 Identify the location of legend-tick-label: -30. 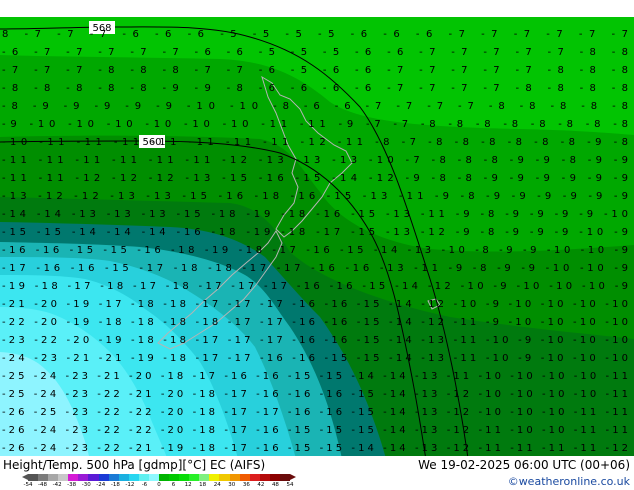
(86, 485).